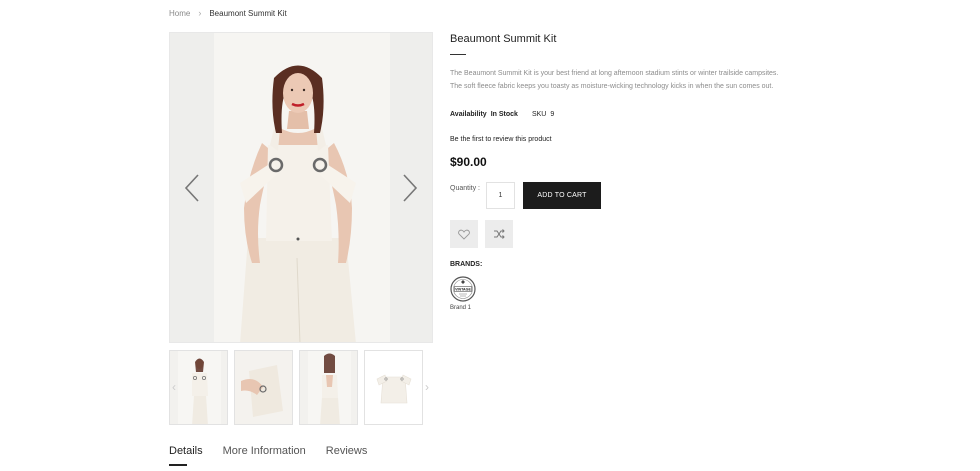 This screenshot has width=980, height=471. Describe the element at coordinates (179, 13) in the screenshot. I see `breadcrumb-home-link: Home` at that location.